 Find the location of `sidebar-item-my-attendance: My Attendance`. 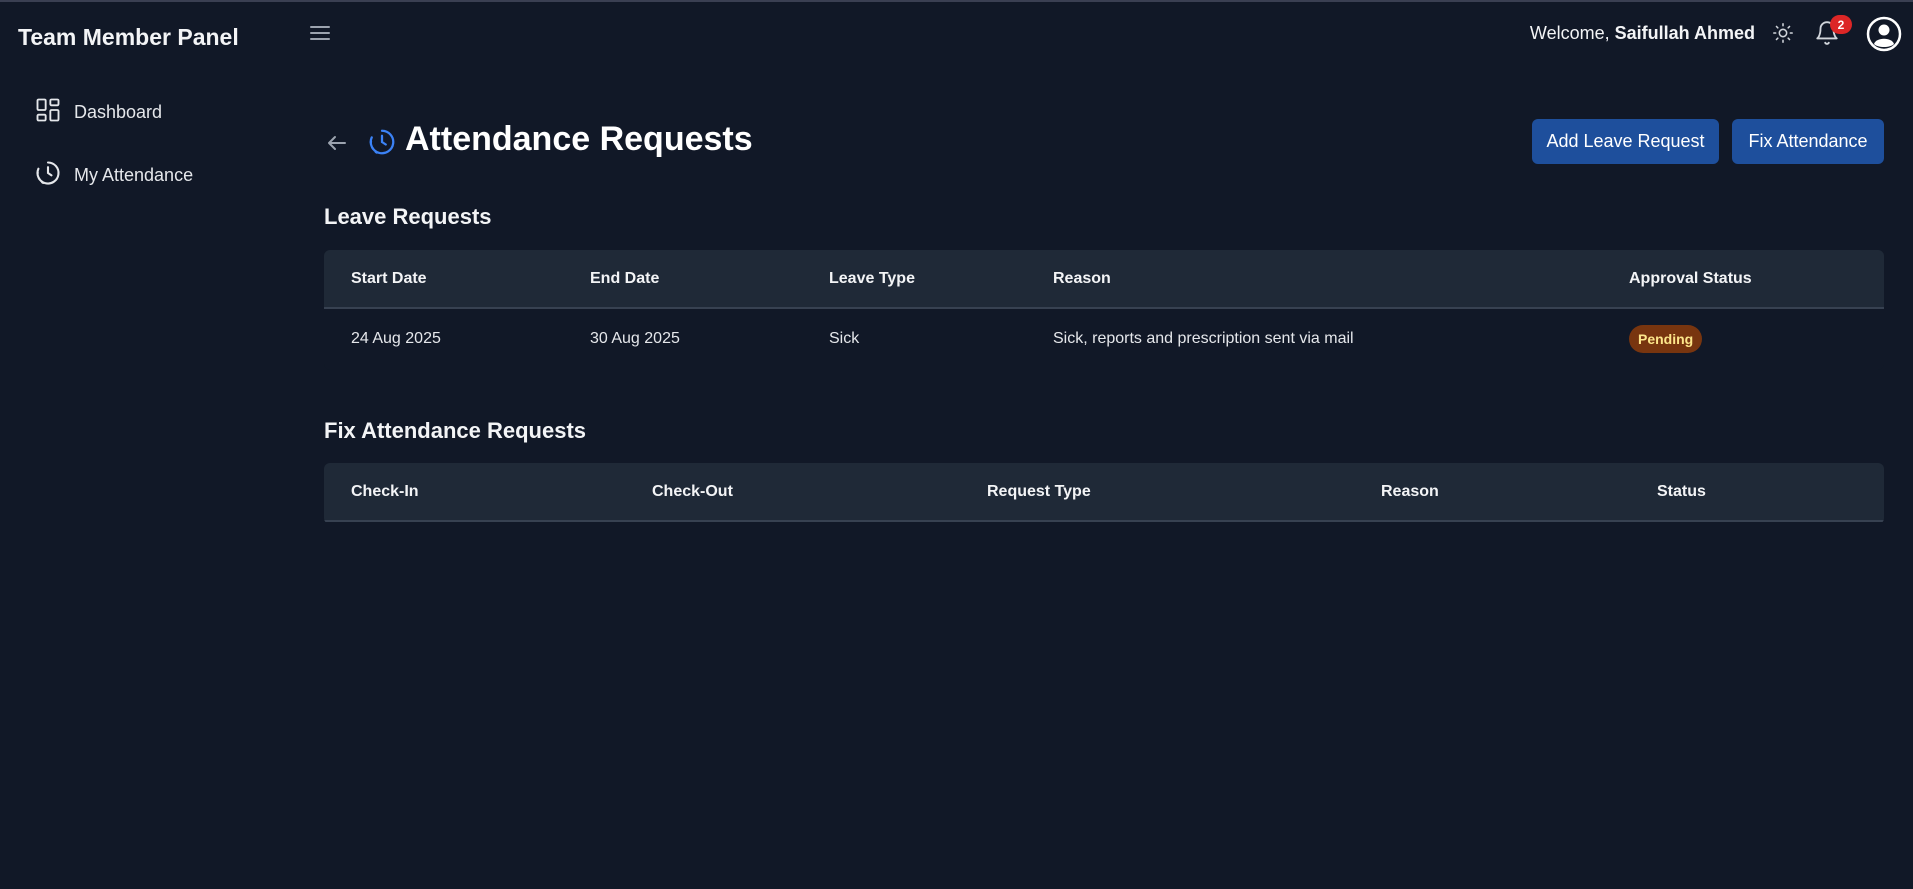

sidebar-item-my-attendance: My Attendance is located at coordinates (113, 175).